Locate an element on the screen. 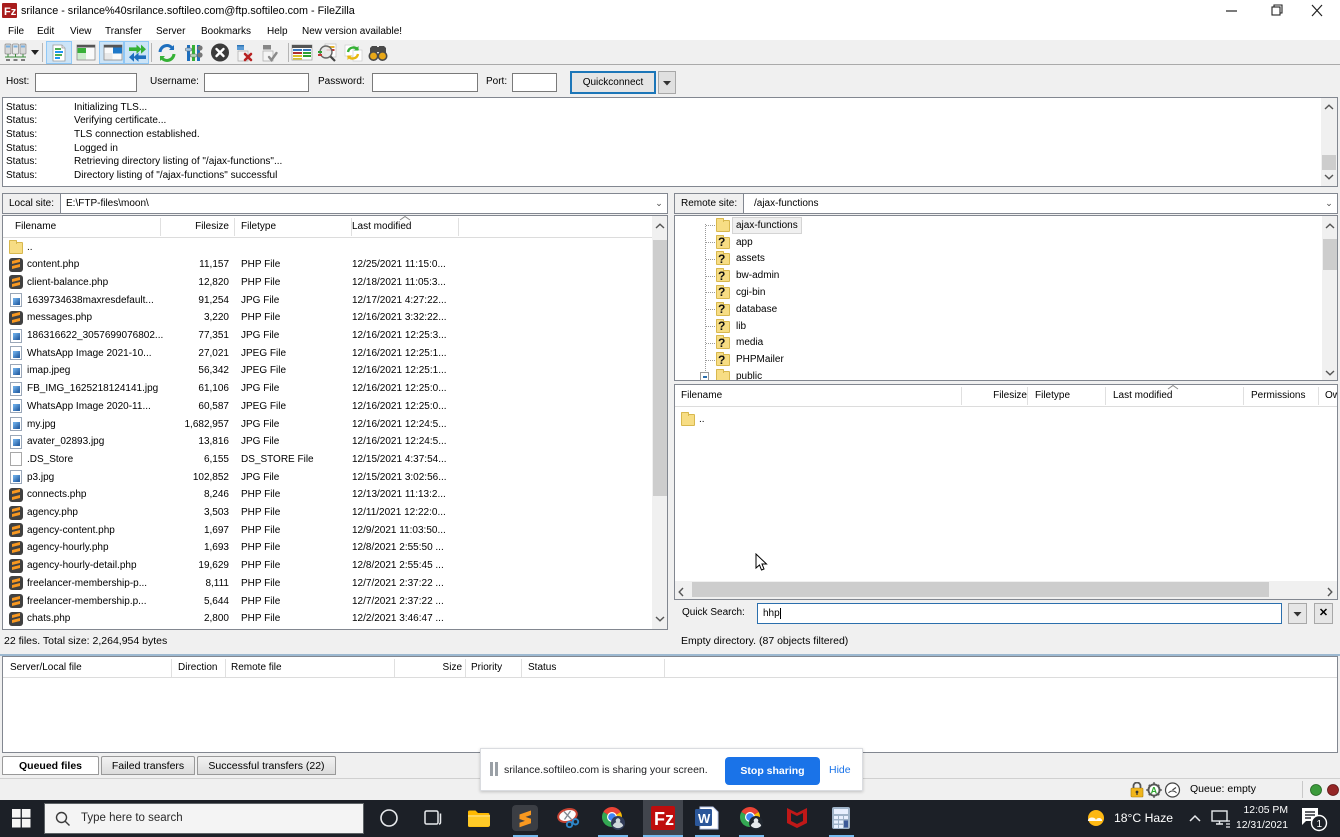 The width and height of the screenshot is (1340, 837). svg-text: W is located at coordinates (704, 818).